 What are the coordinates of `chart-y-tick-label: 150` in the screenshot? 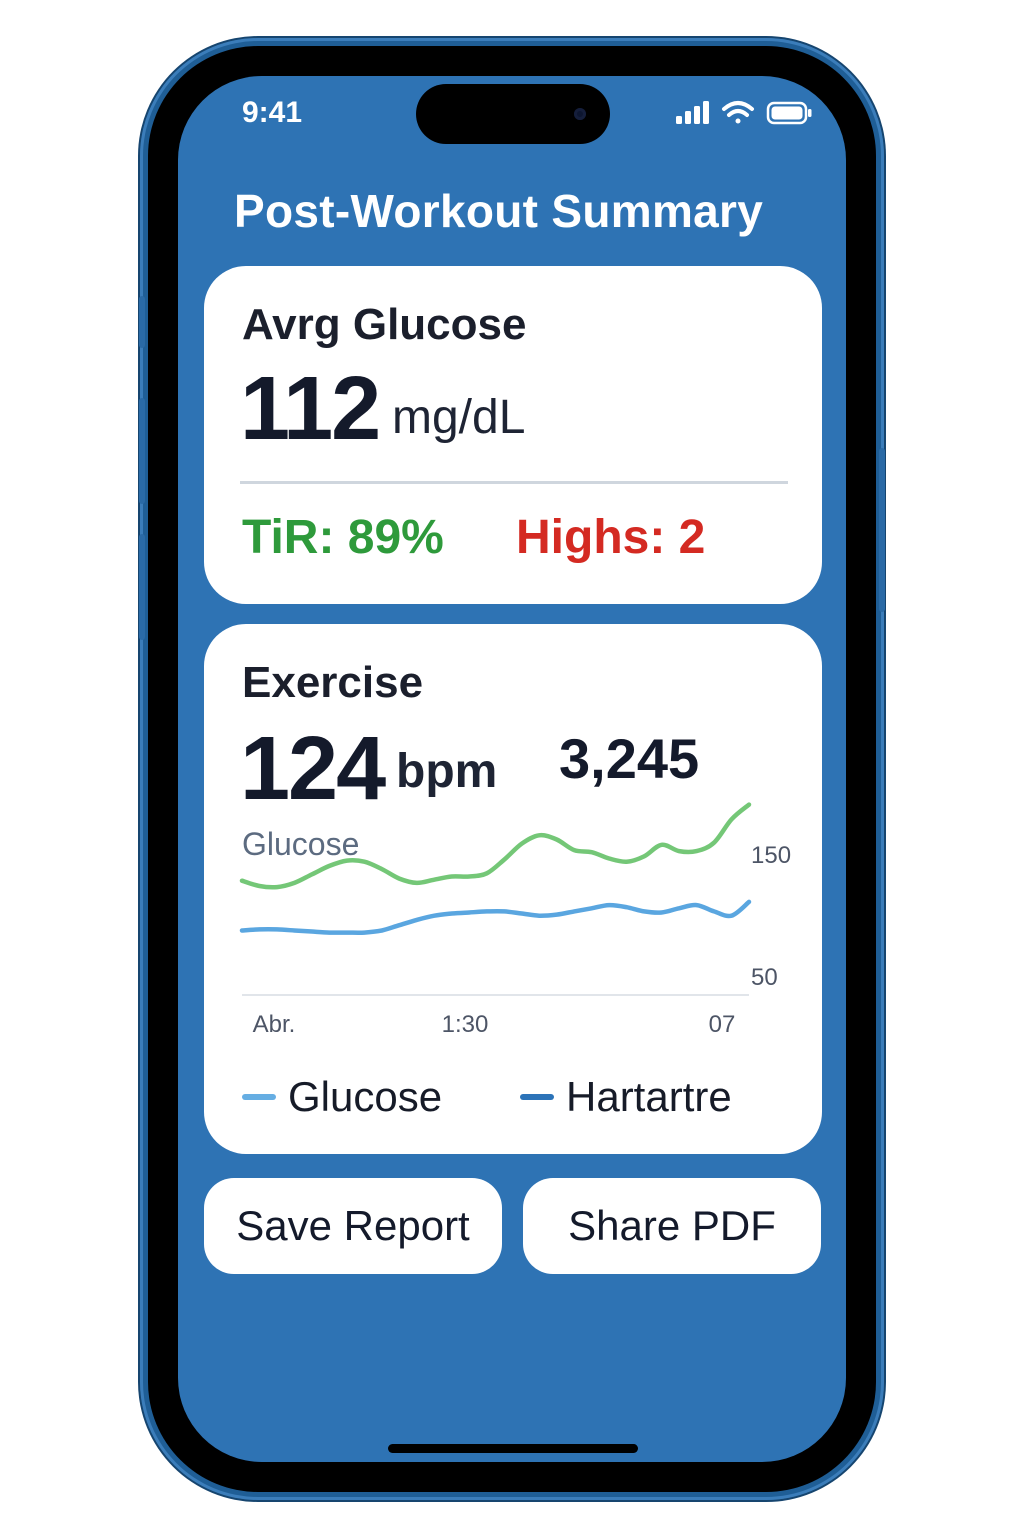 It's located at (771, 855).